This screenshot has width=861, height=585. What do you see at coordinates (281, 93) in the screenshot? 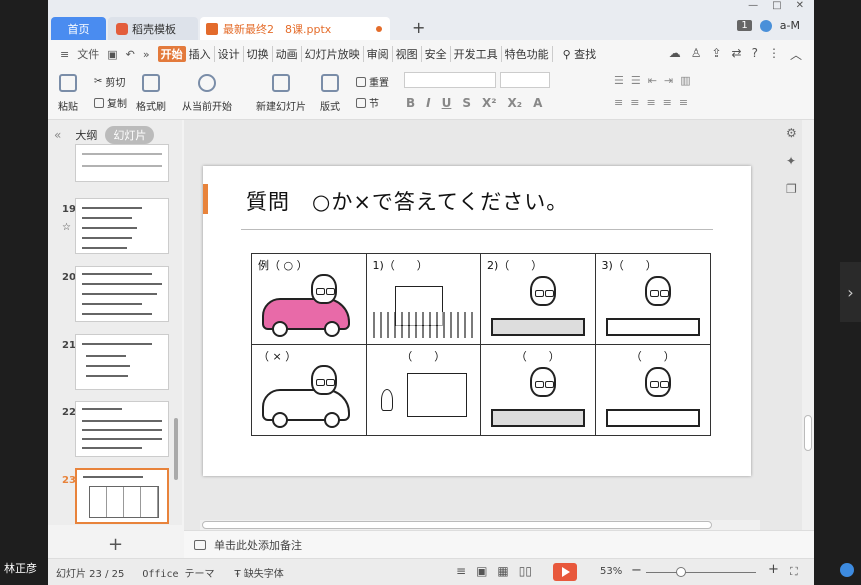
I see `new-slide-button: 新建幻灯片` at bounding box center [281, 93].